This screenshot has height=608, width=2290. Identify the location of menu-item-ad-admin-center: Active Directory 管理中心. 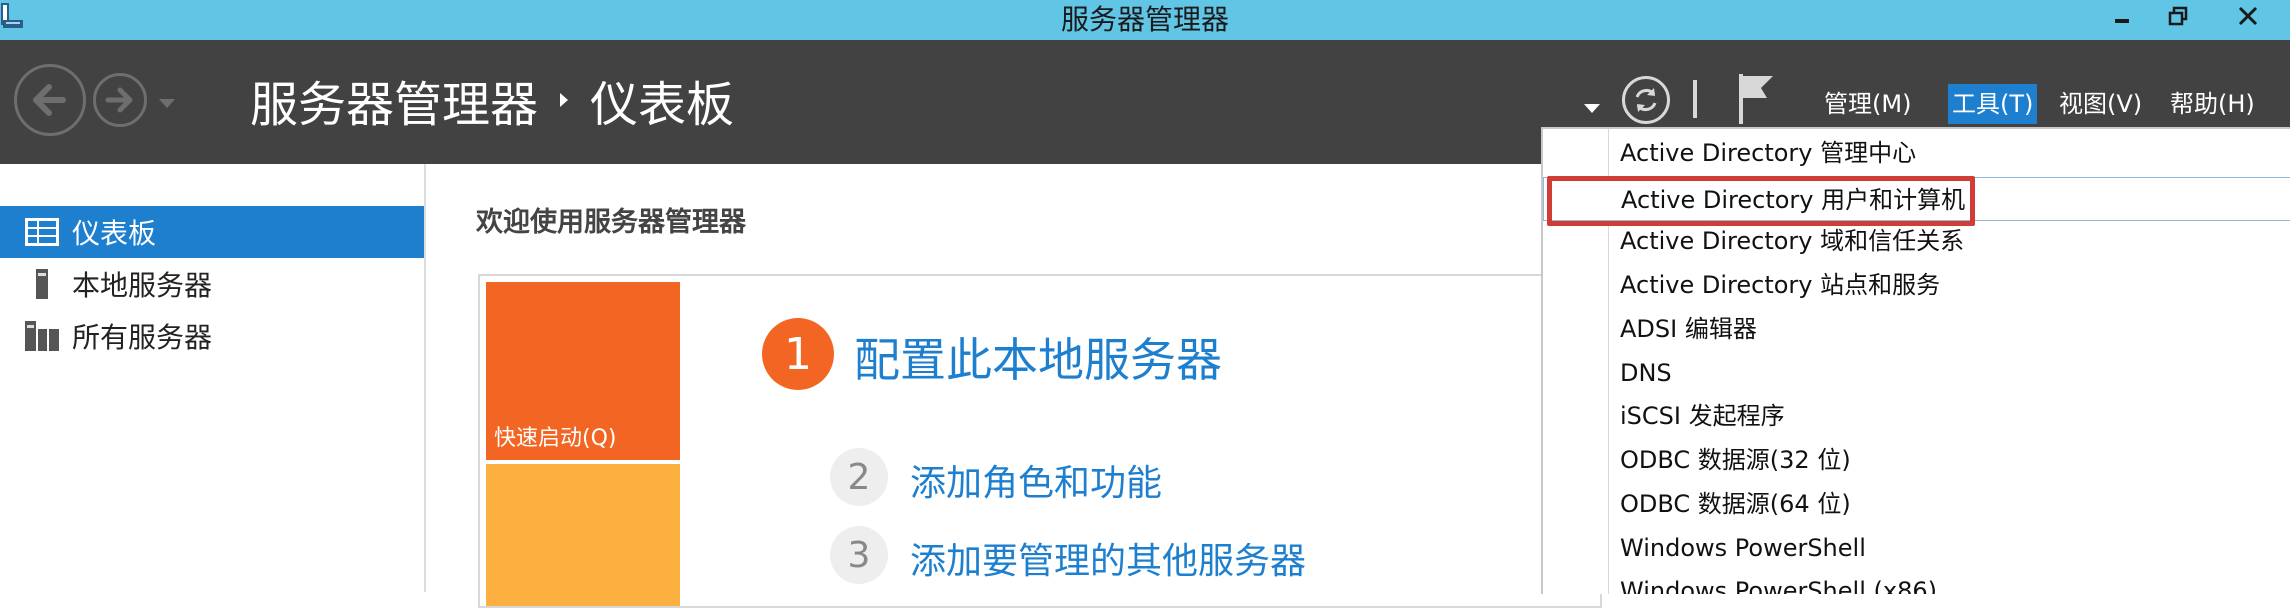
(1916, 153).